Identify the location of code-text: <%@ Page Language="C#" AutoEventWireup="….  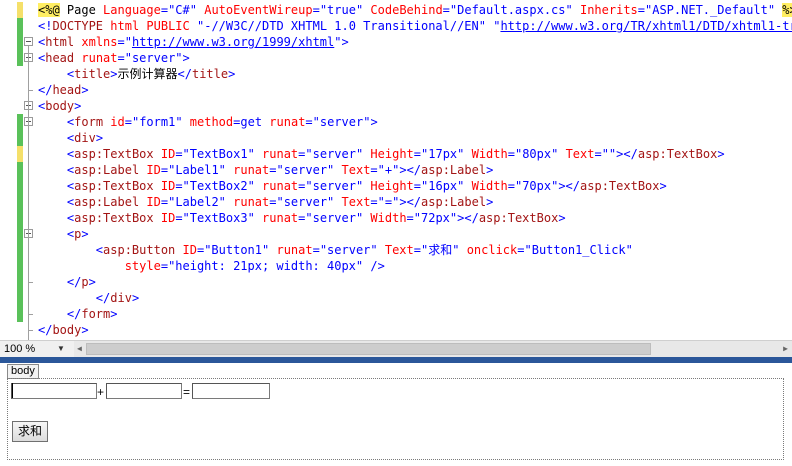
(415, 10).